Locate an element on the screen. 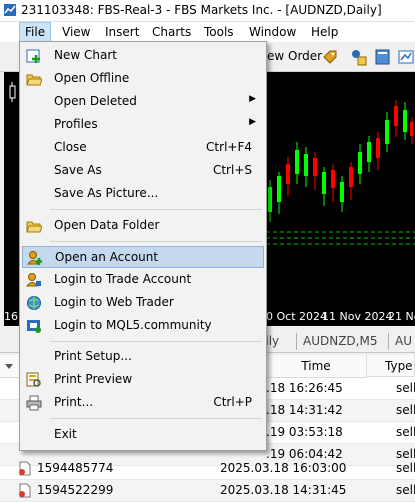 The width and height of the screenshot is (415, 502). printer-icon is located at coordinates (34, 403).